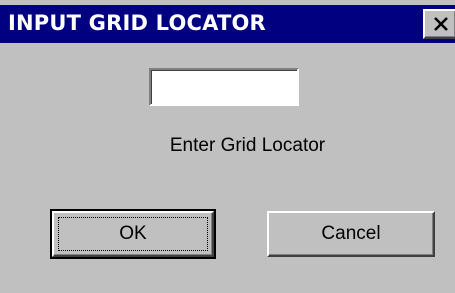  What do you see at coordinates (224, 87) in the screenshot?
I see `grid-locator-input` at bounding box center [224, 87].